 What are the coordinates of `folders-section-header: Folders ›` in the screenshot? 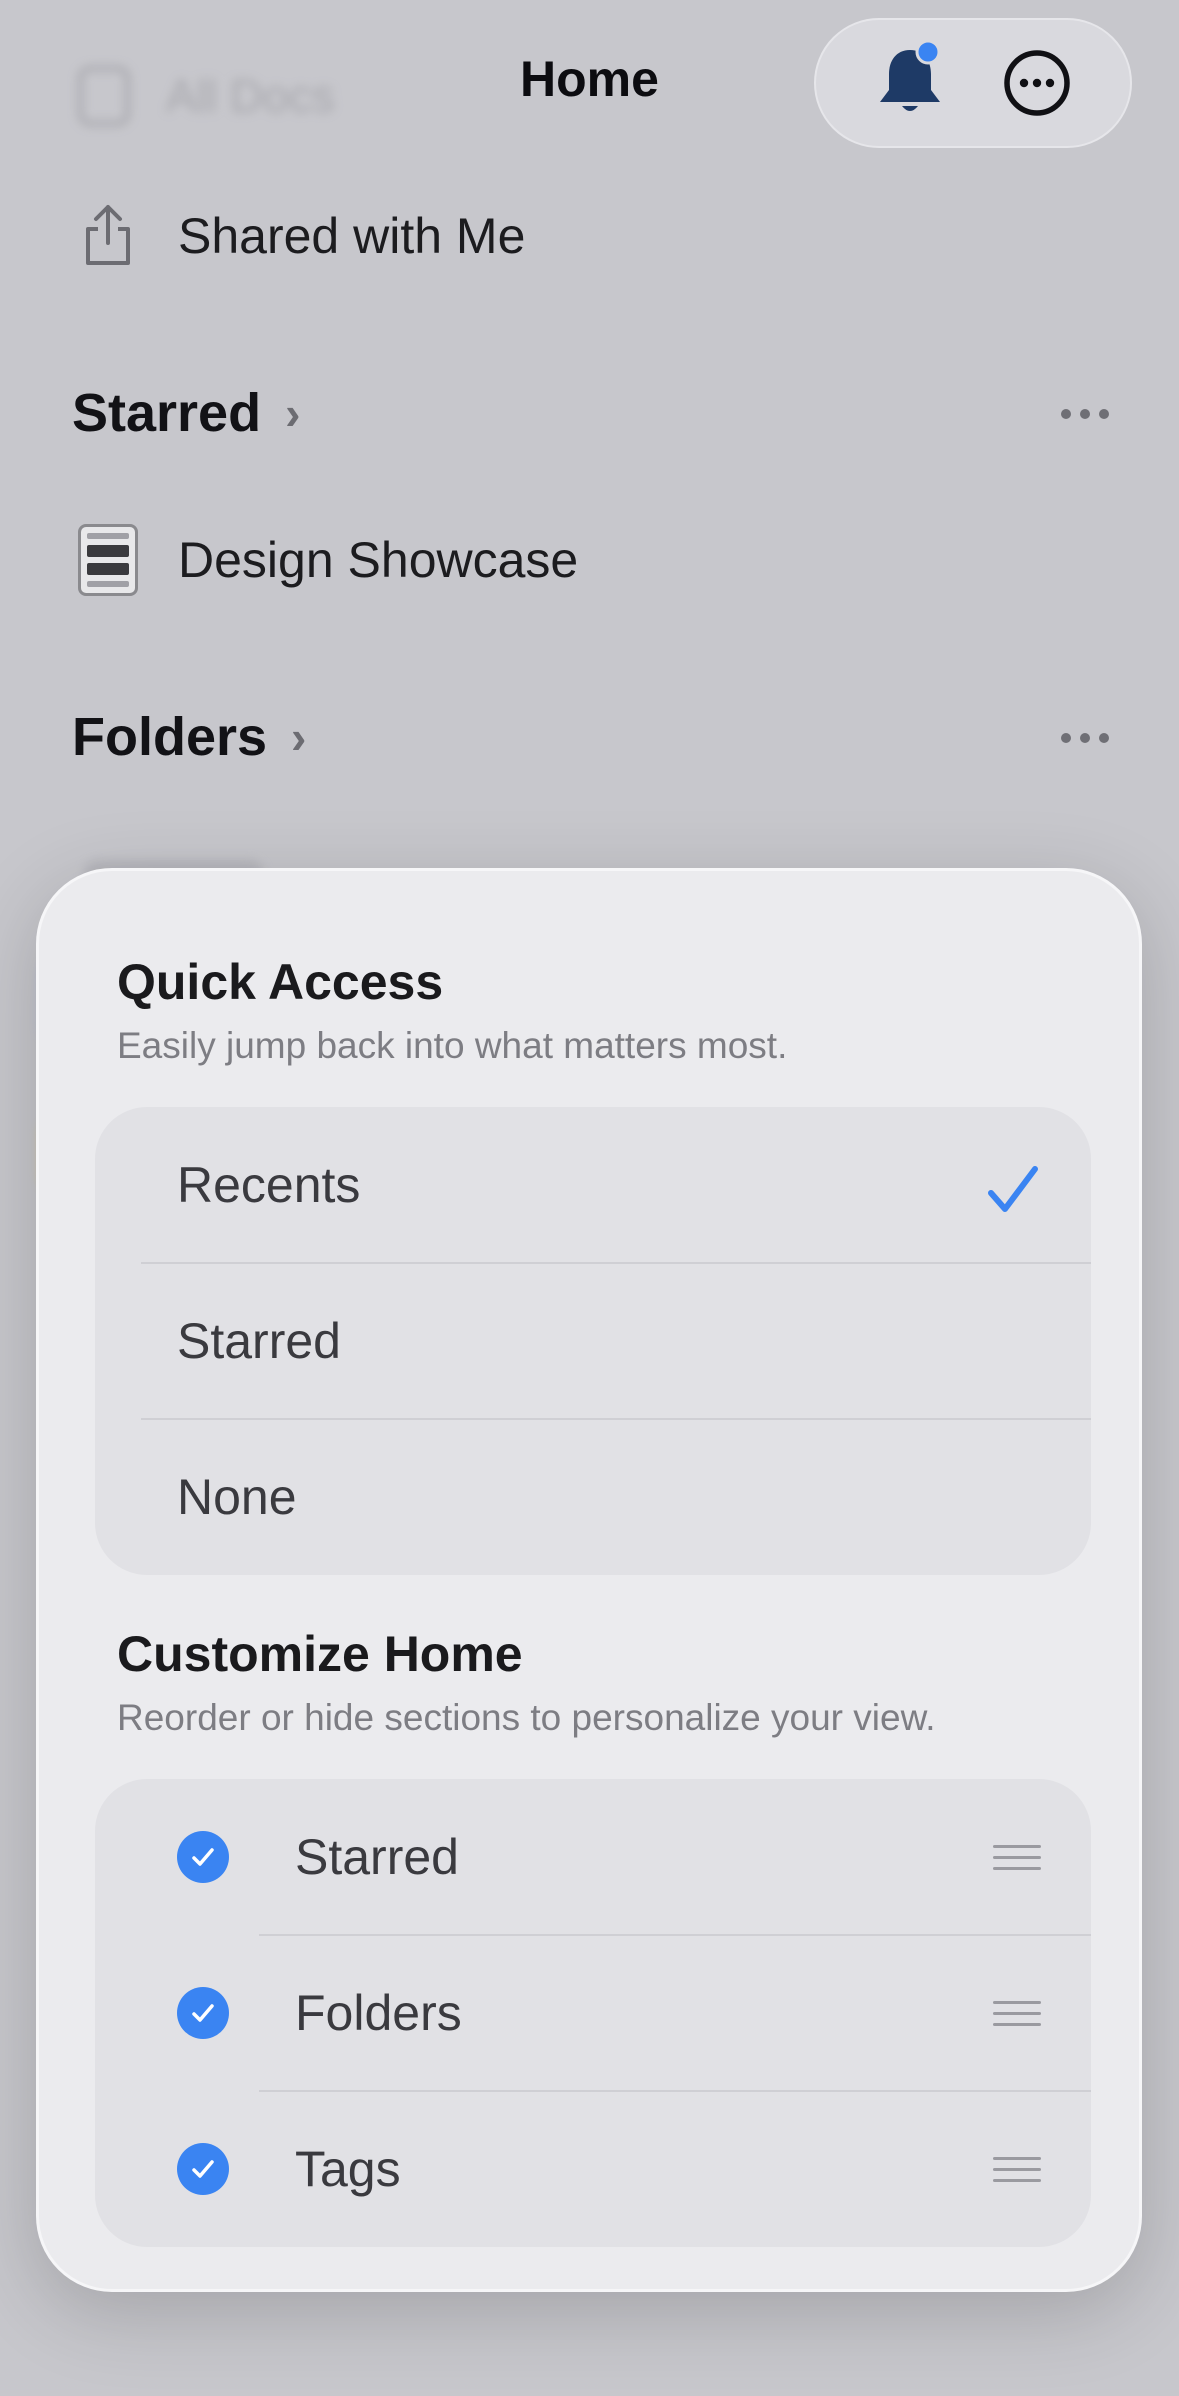 It's located at (189, 737).